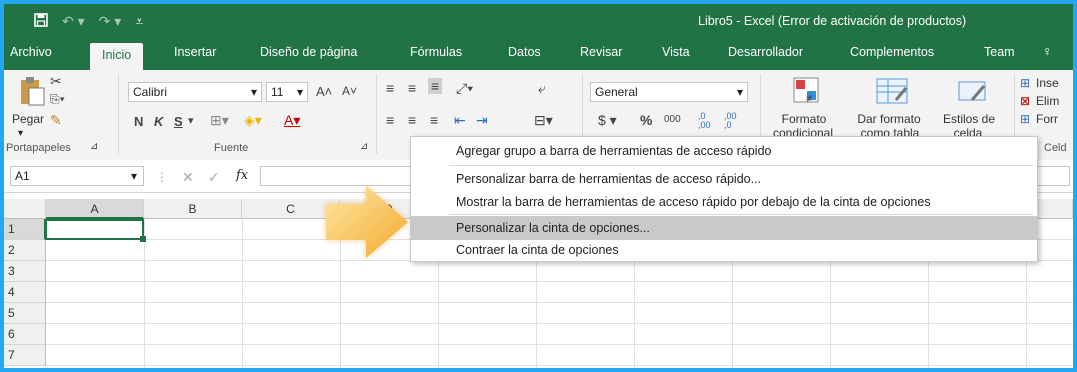  What do you see at coordinates (646, 120) in the screenshot?
I see `percent-button: %` at bounding box center [646, 120].